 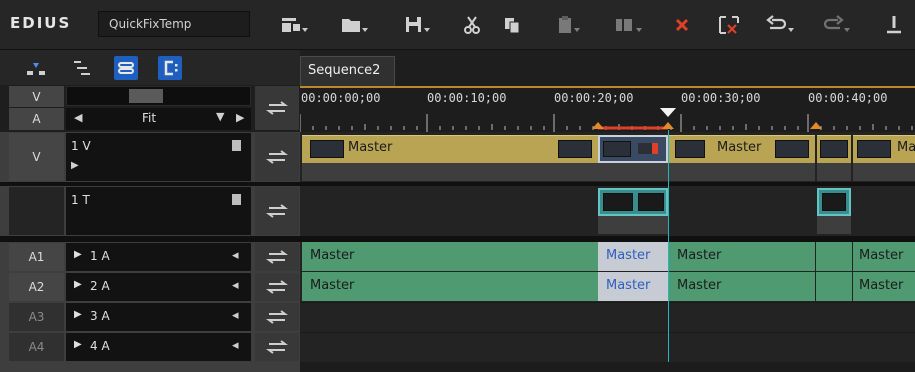 What do you see at coordinates (607, 367) in the screenshot?
I see `timeline-footer` at bounding box center [607, 367].